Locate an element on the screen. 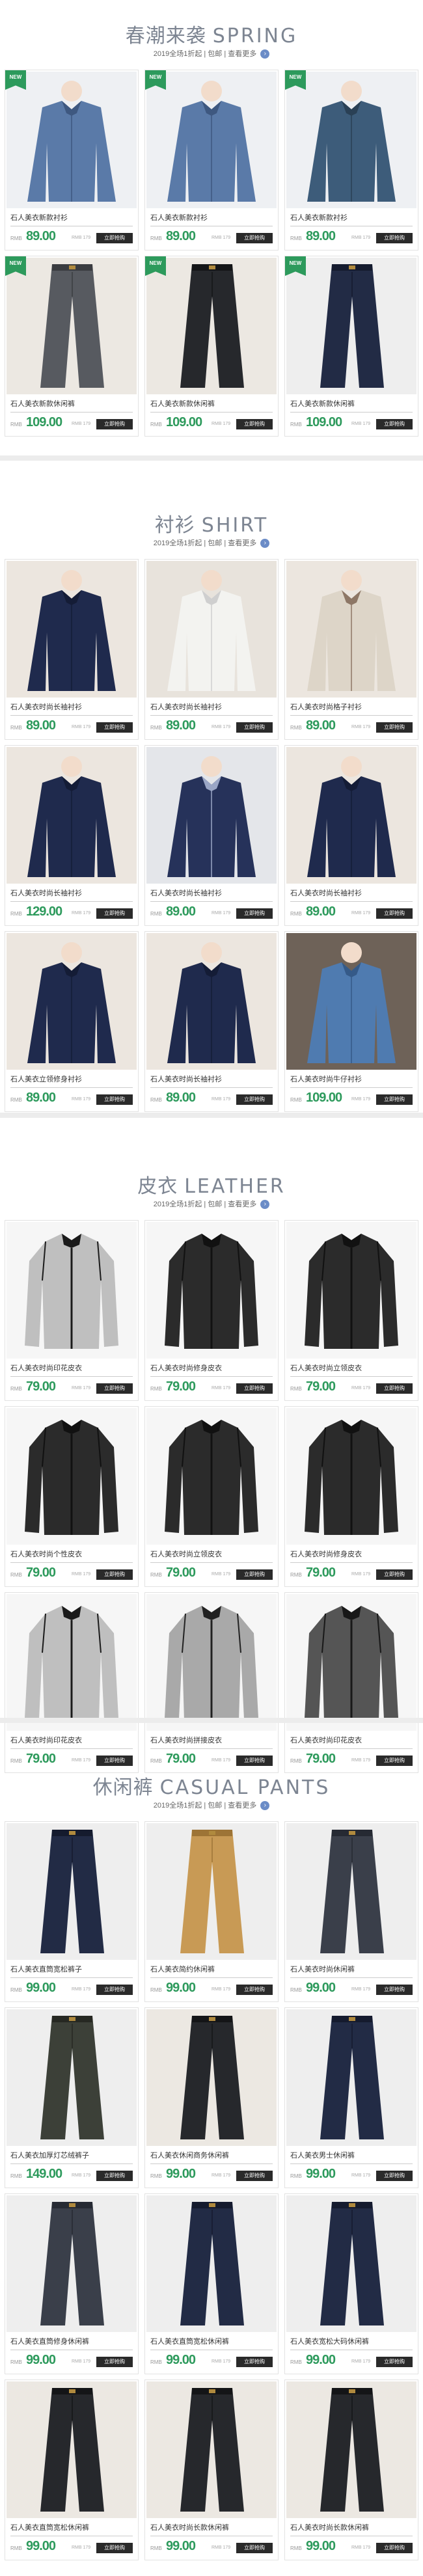 Image resolution: width=423 pixels, height=2576 pixels. product-name: 石人美衣时尚牛仔衬衫 is located at coordinates (352, 1079).